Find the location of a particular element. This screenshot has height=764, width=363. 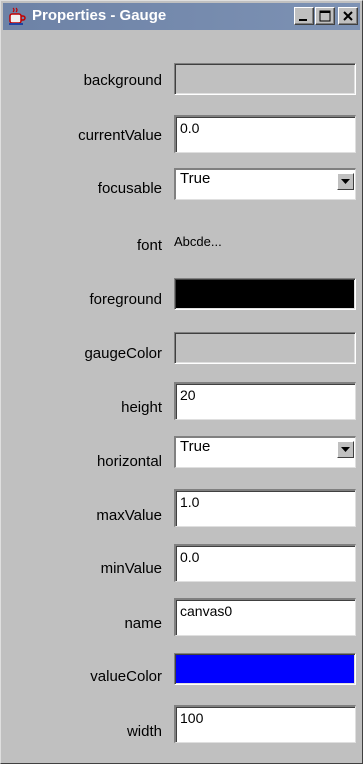

minimize-button is located at coordinates (304, 16).